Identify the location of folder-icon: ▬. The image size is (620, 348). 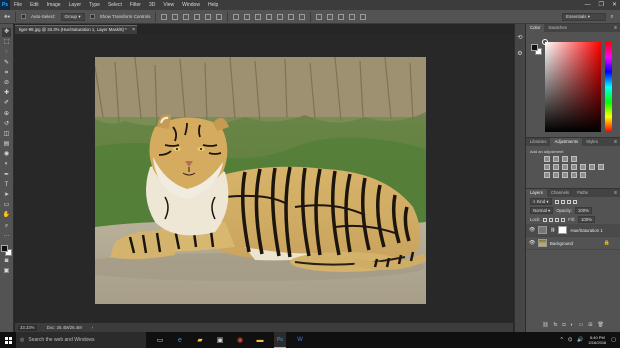
(260, 340).